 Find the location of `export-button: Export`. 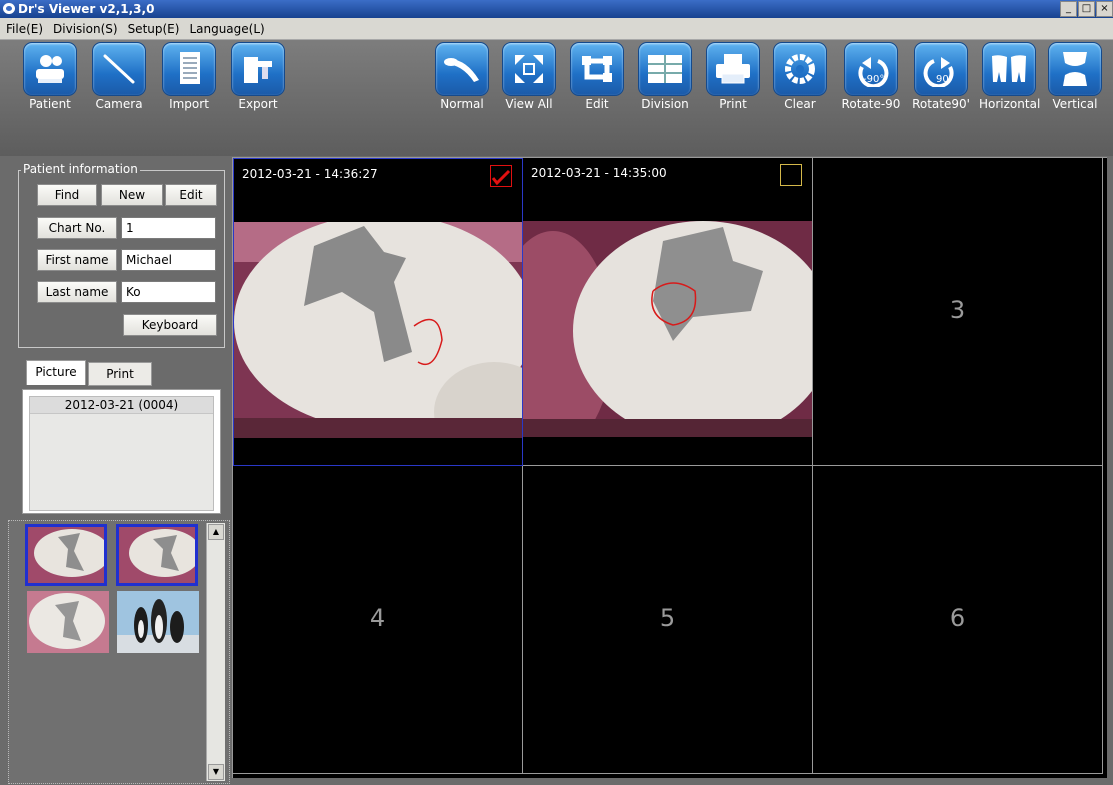

export-button: Export is located at coordinates (258, 79).